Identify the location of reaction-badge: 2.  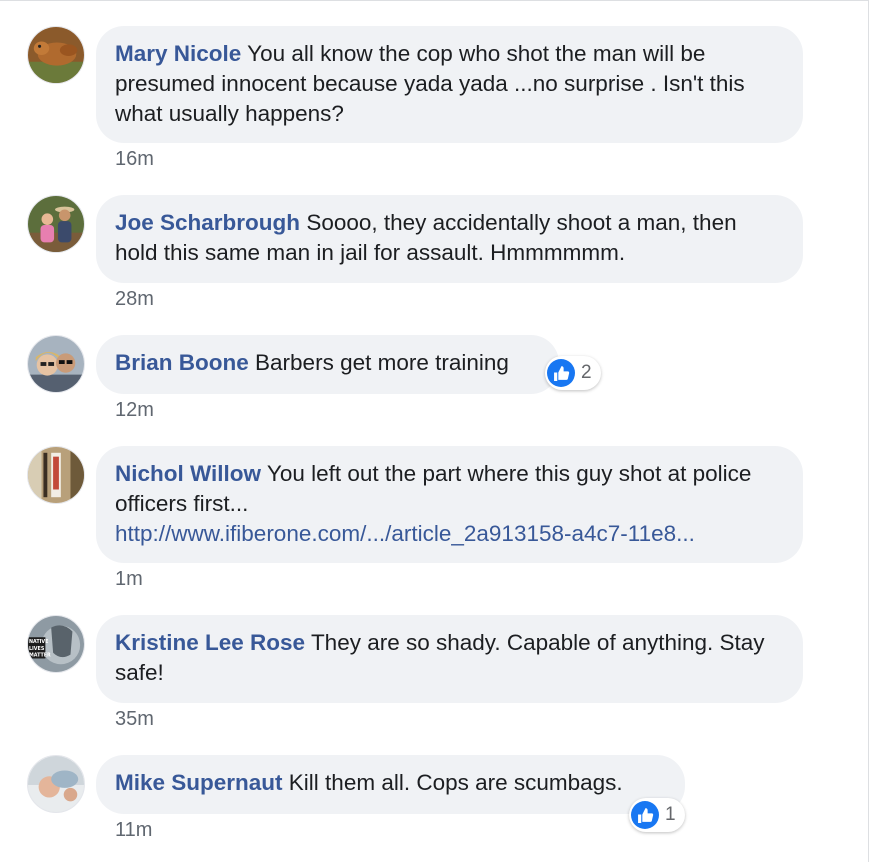
(573, 373).